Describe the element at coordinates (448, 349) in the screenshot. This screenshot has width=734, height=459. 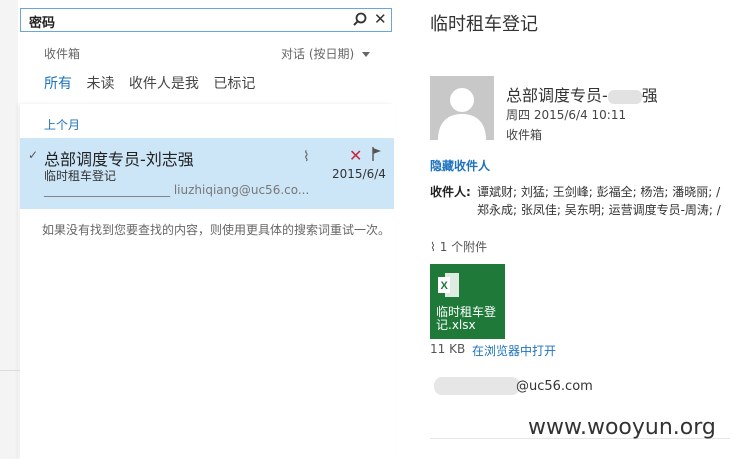
I see `attachment-size: 11 KB` at that location.